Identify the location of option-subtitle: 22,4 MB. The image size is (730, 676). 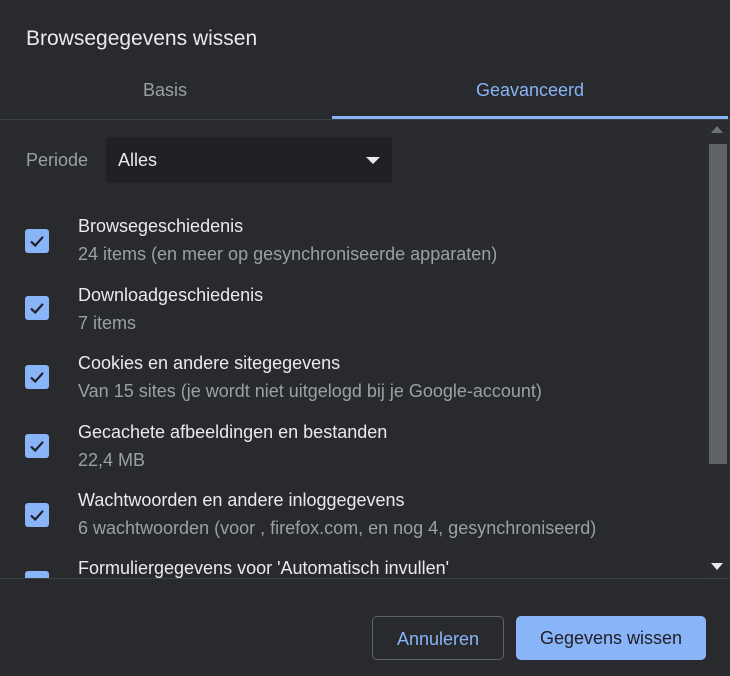
(112, 460).